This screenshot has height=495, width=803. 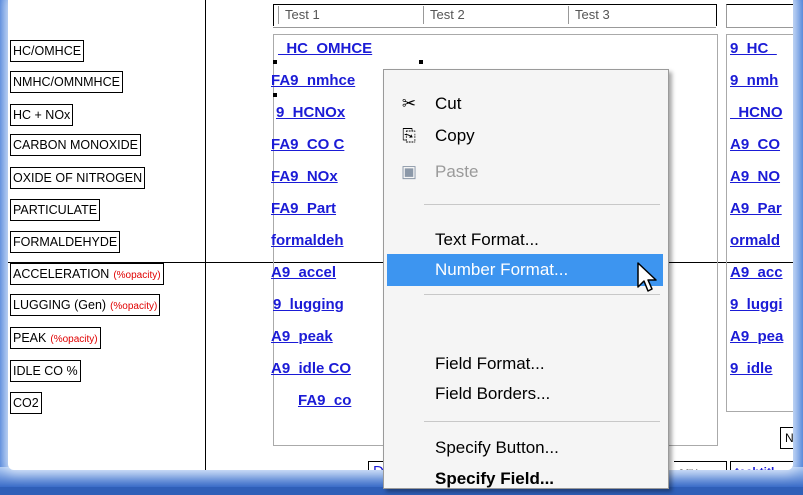 What do you see at coordinates (87, 274) in the screenshot?
I see `row-label-acceleration: ACCELERATION (%opacity)` at bounding box center [87, 274].